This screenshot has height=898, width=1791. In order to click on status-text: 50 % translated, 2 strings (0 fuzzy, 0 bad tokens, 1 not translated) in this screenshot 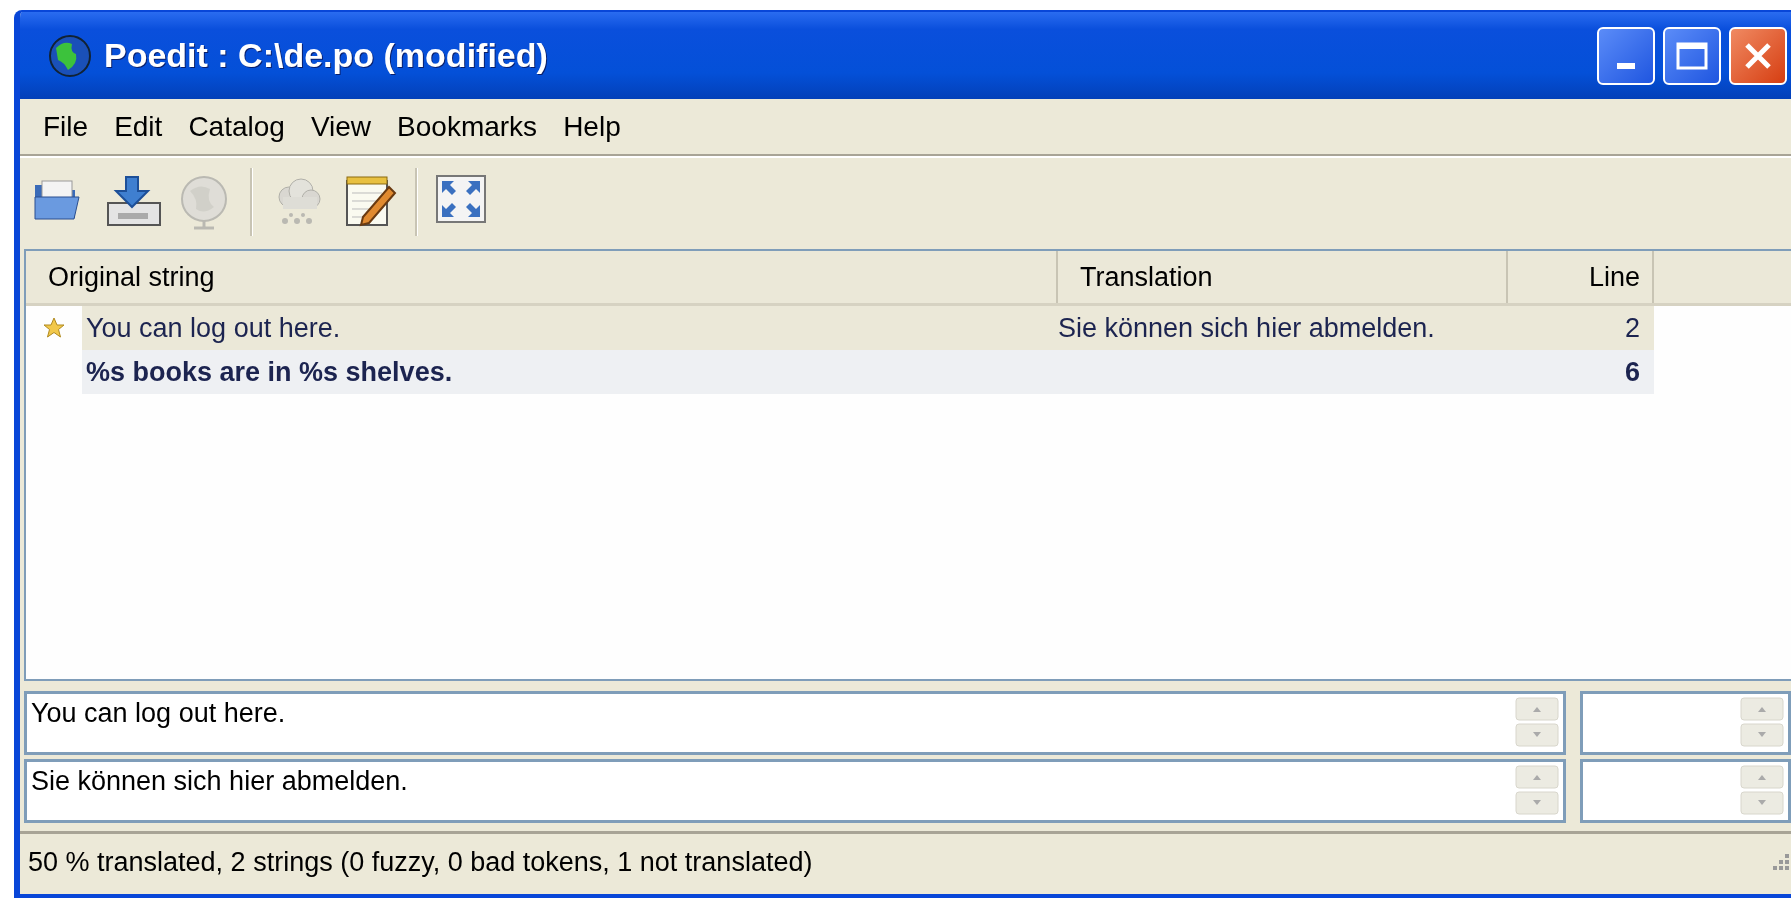, I will do `click(420, 862)`.